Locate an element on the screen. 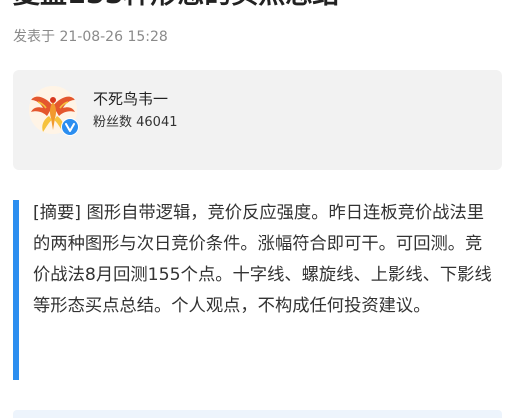 This screenshot has width=514, height=418. verified-v-icon is located at coordinates (70, 127).